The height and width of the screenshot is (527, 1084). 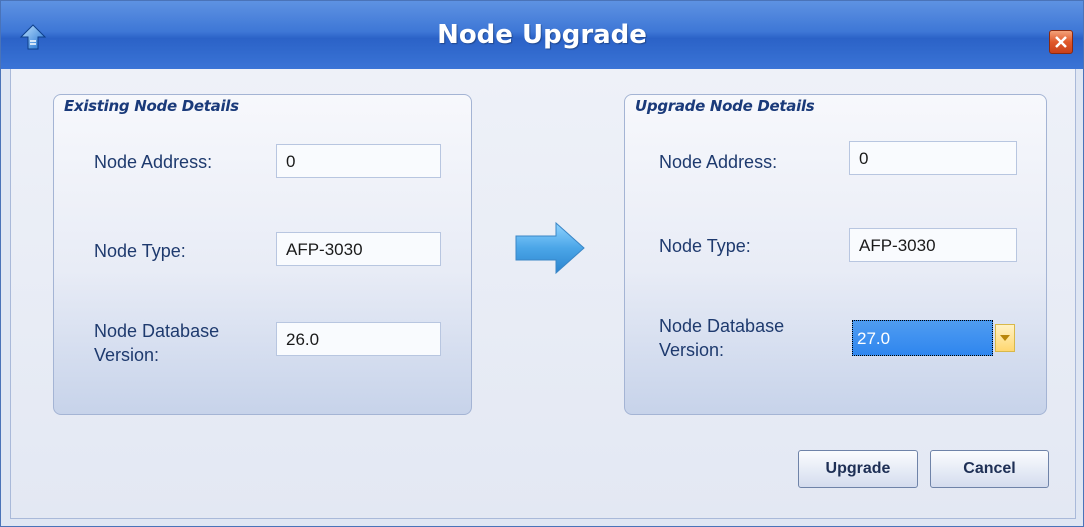 What do you see at coordinates (933, 245) in the screenshot?
I see `upgrade-node-type-field: AFP-3030` at bounding box center [933, 245].